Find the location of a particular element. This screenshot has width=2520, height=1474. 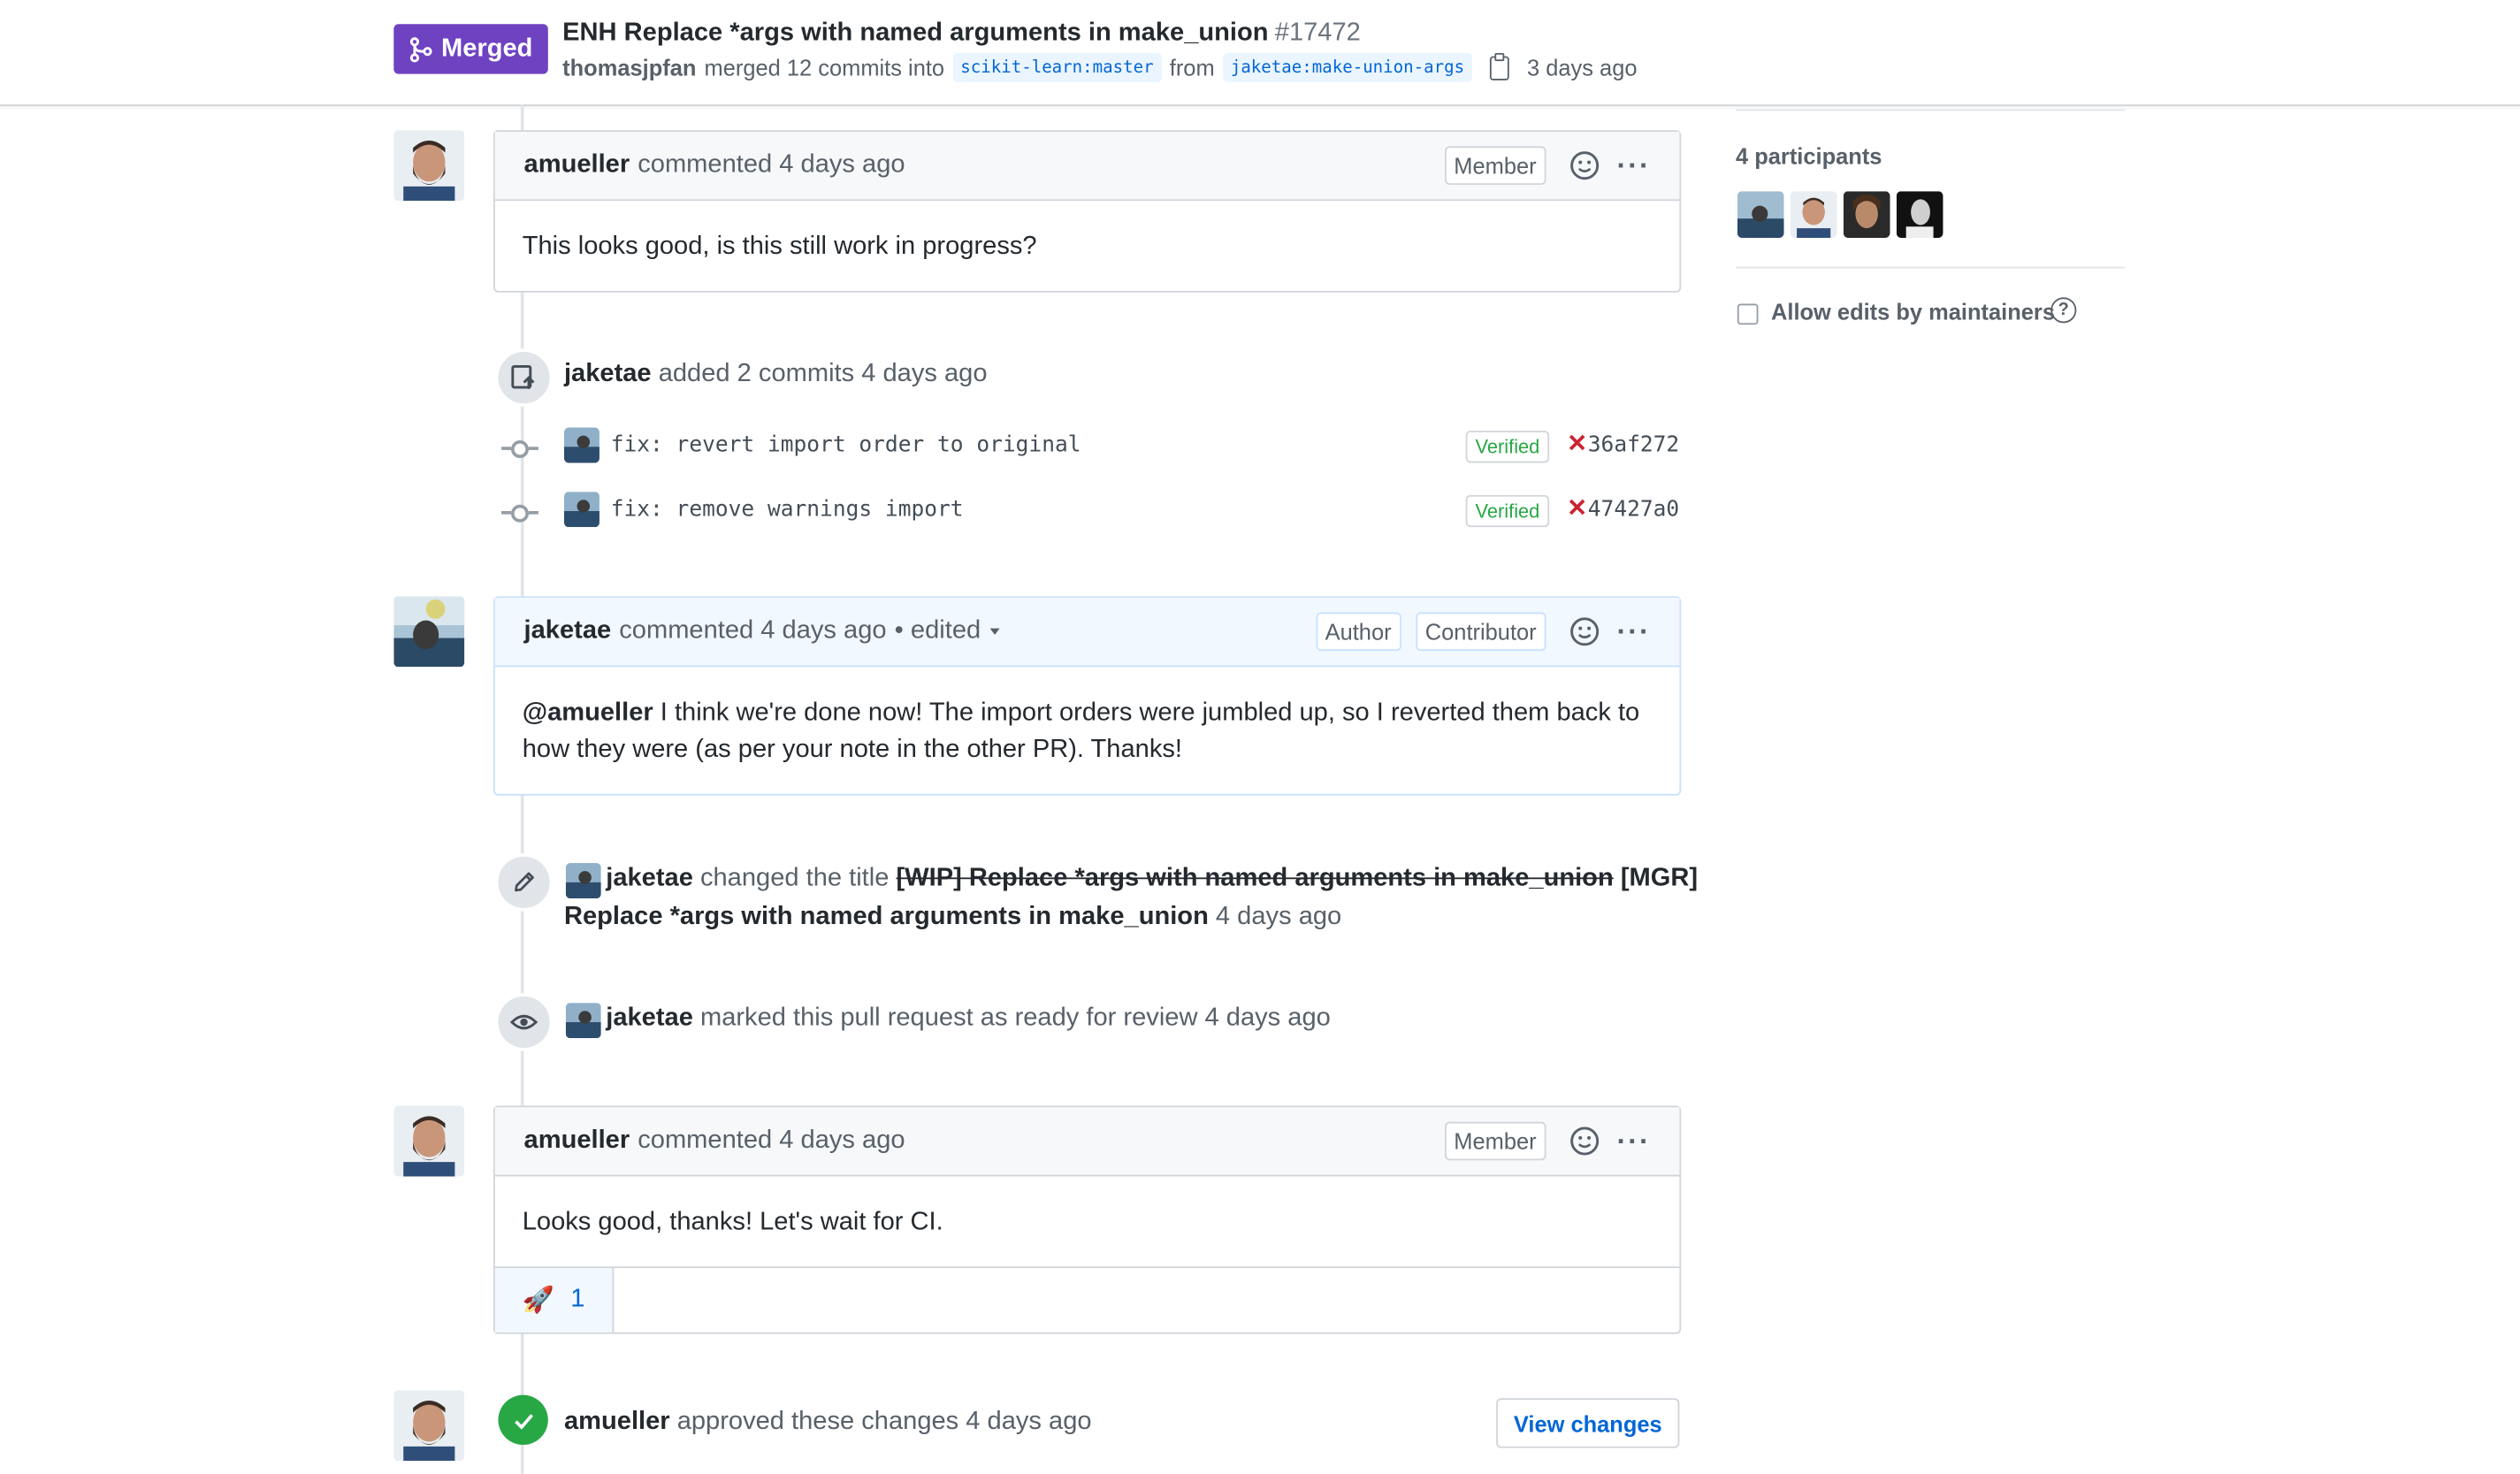

commits-event: jaketae added 2 commits 4 days ago is located at coordinates (776, 374).